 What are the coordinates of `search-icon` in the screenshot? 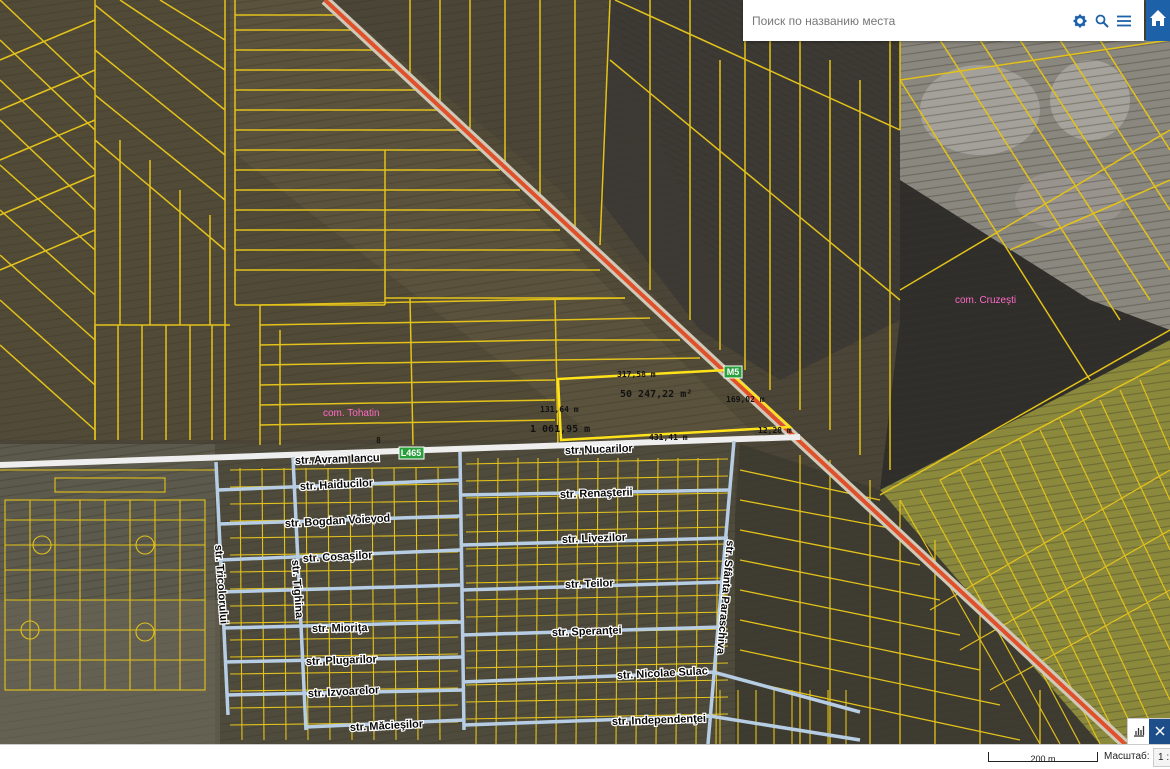 It's located at (1102, 21).